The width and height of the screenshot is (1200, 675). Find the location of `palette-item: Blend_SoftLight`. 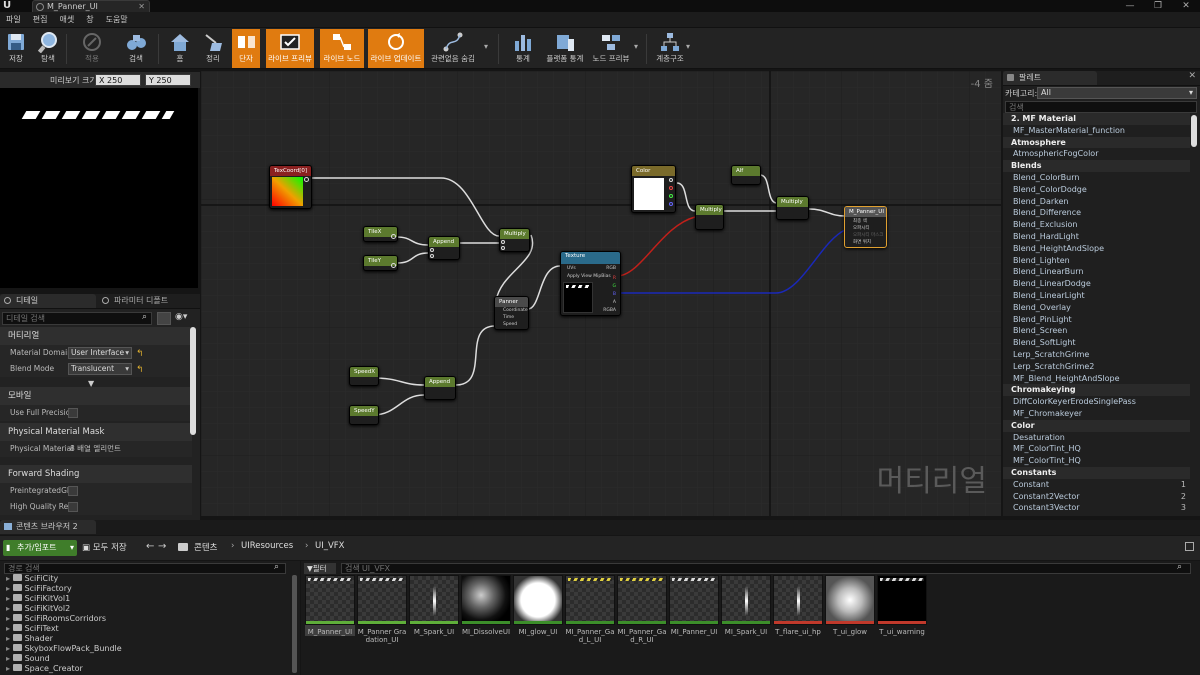

palette-item: Blend_SoftLight is located at coordinates (1096, 343).